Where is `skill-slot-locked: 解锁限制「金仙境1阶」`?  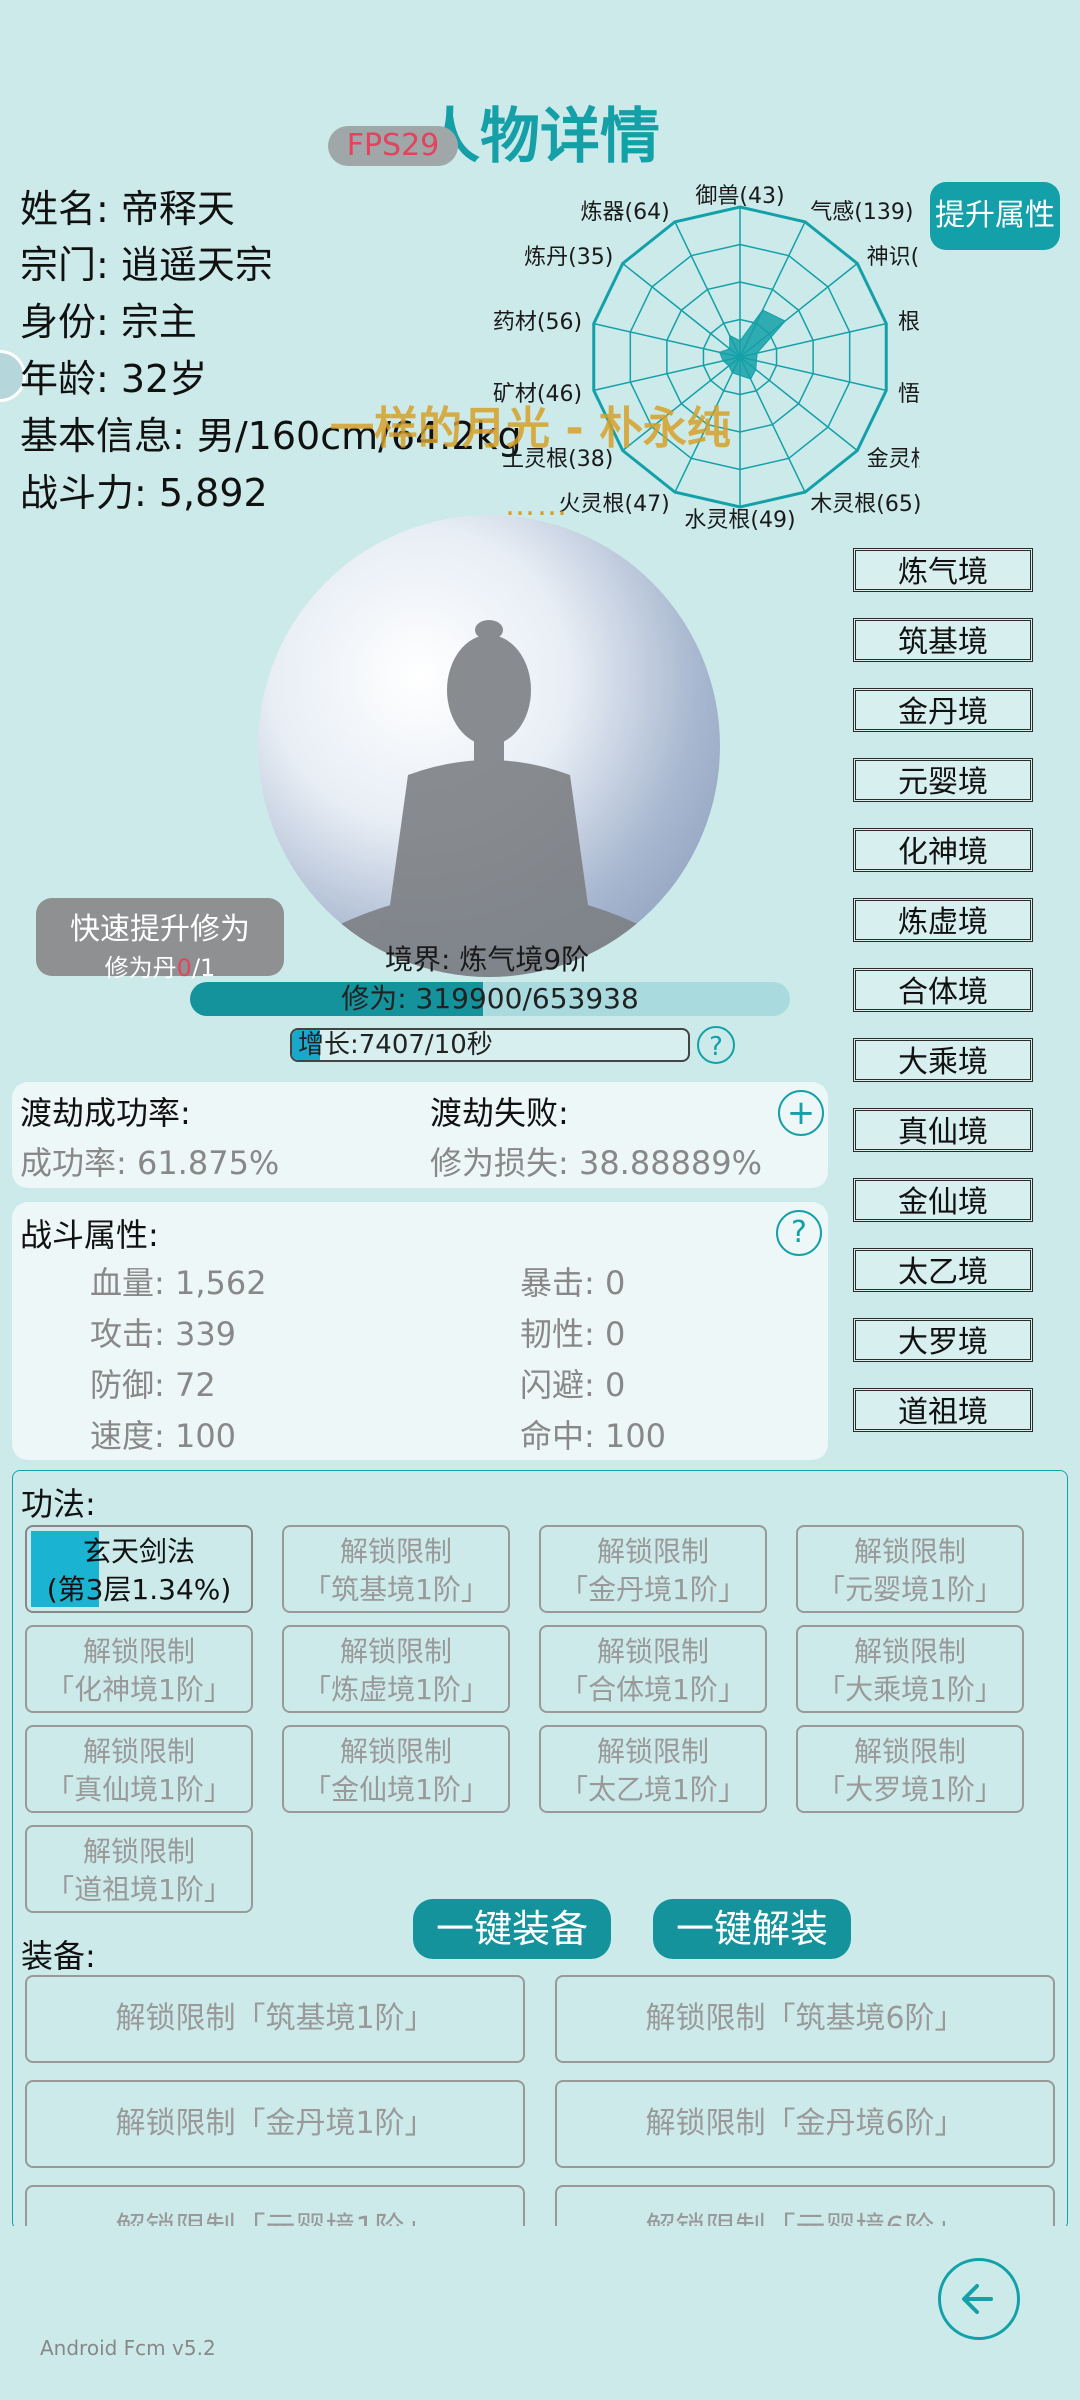
skill-slot-locked: 解锁限制「金仙境1阶」 is located at coordinates (396, 1769).